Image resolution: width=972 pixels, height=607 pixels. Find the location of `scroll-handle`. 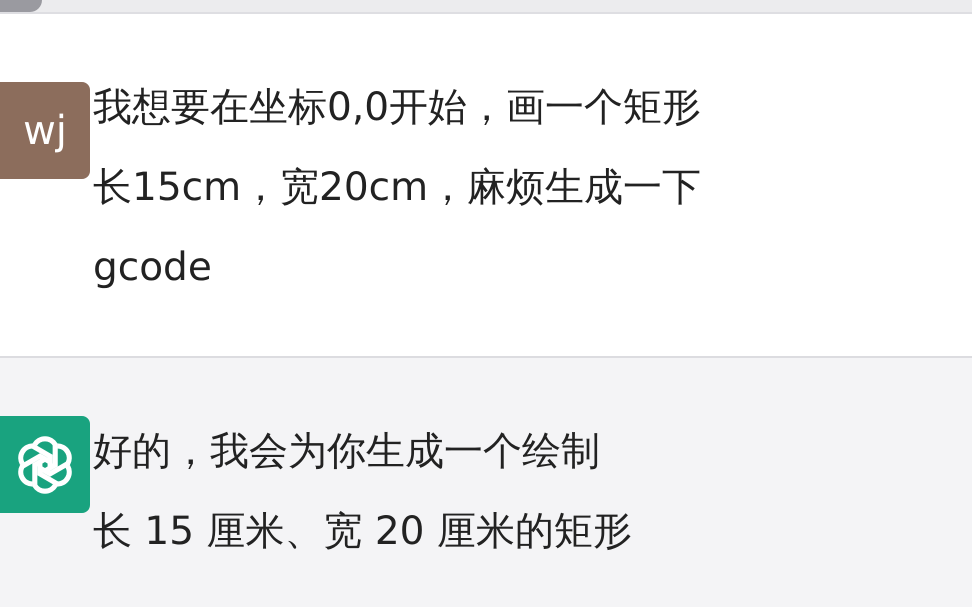

scroll-handle is located at coordinates (21, 6).